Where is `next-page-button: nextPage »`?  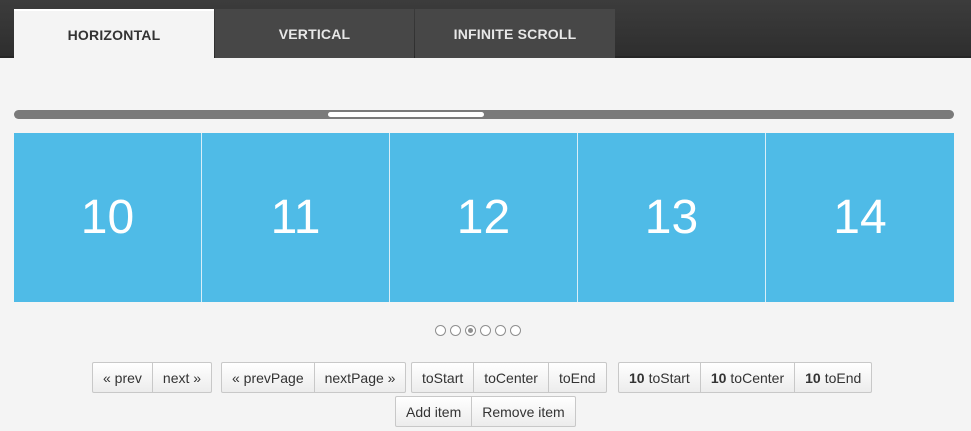 next-page-button: nextPage » is located at coordinates (360, 377).